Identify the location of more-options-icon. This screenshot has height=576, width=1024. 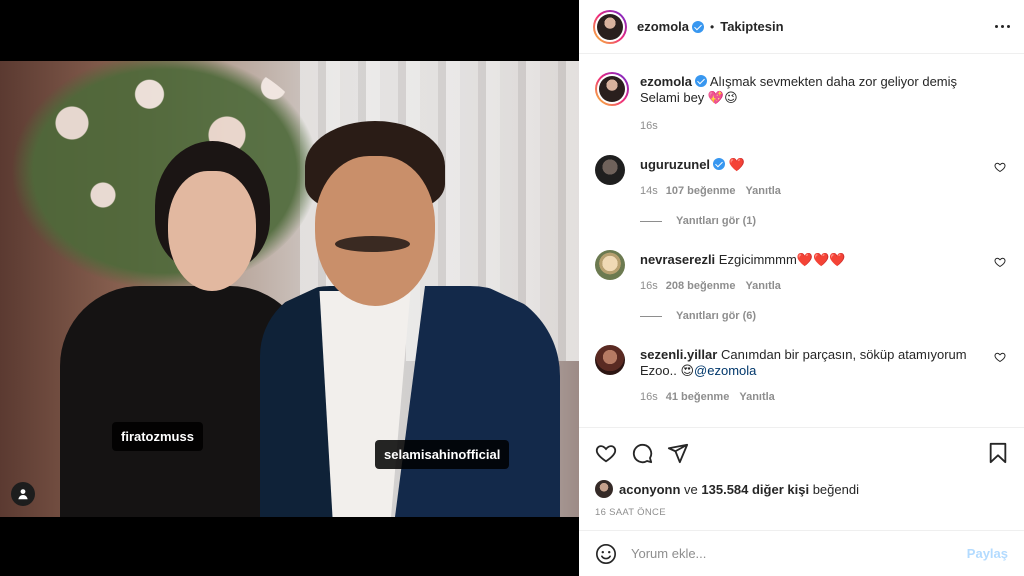
(1002, 26).